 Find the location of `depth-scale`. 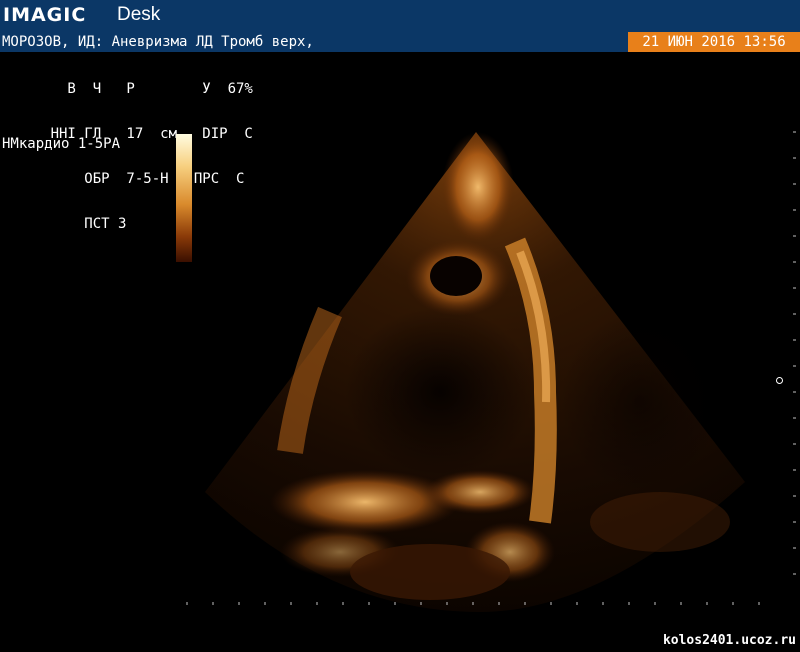

depth-scale is located at coordinates (473, 603).